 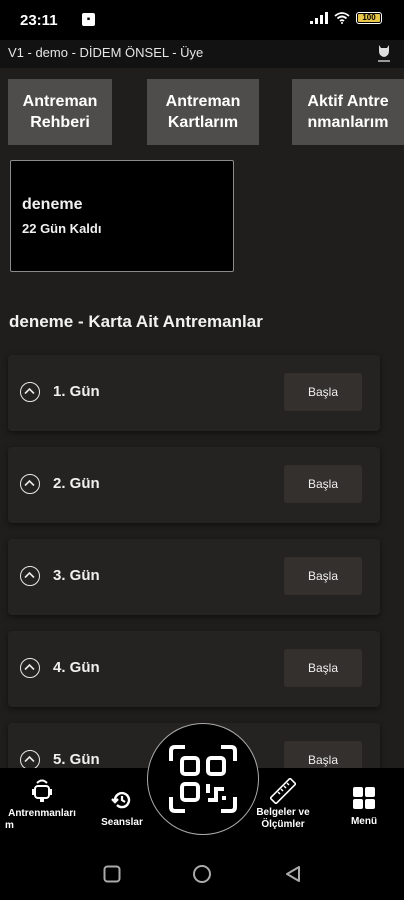 I want to click on tab-label-line2: Kartlarım, so click(x=203, y=122).